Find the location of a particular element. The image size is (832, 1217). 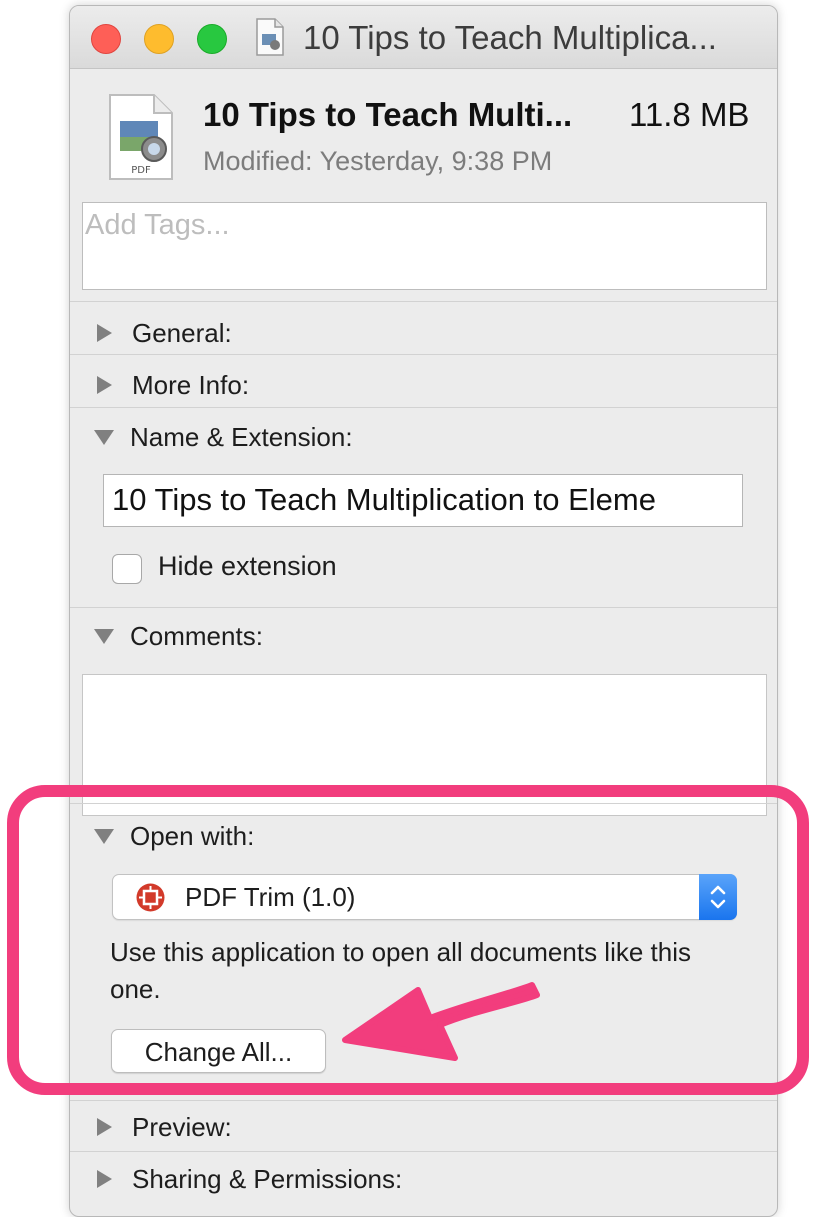

svg-text: PDF is located at coordinates (141, 170).